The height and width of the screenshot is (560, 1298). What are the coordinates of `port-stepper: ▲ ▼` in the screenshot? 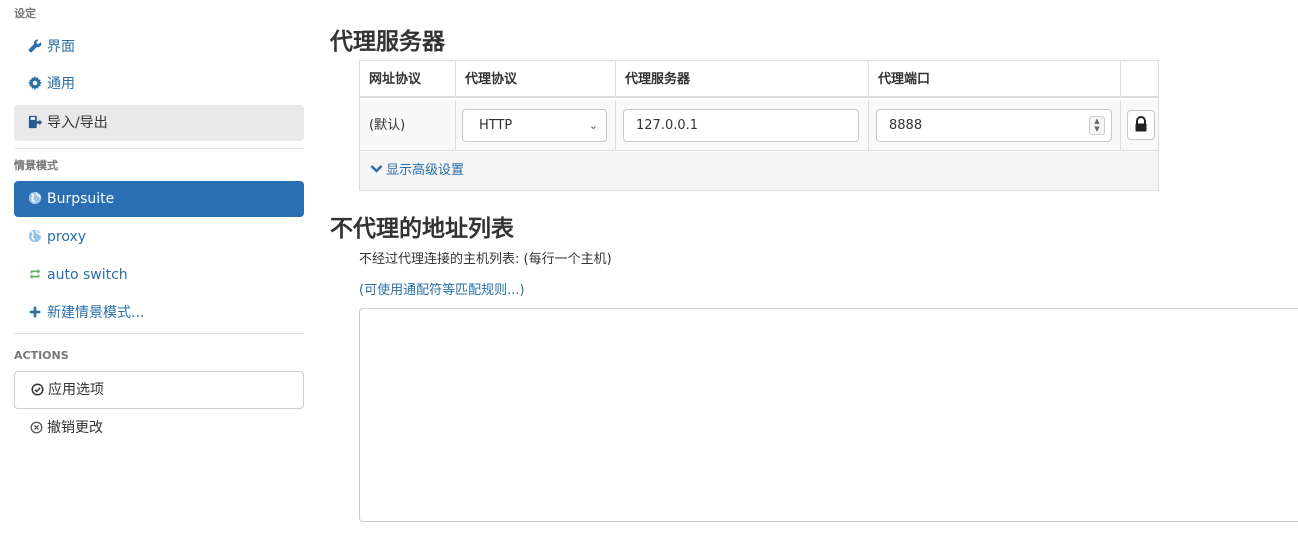 It's located at (1097, 125).